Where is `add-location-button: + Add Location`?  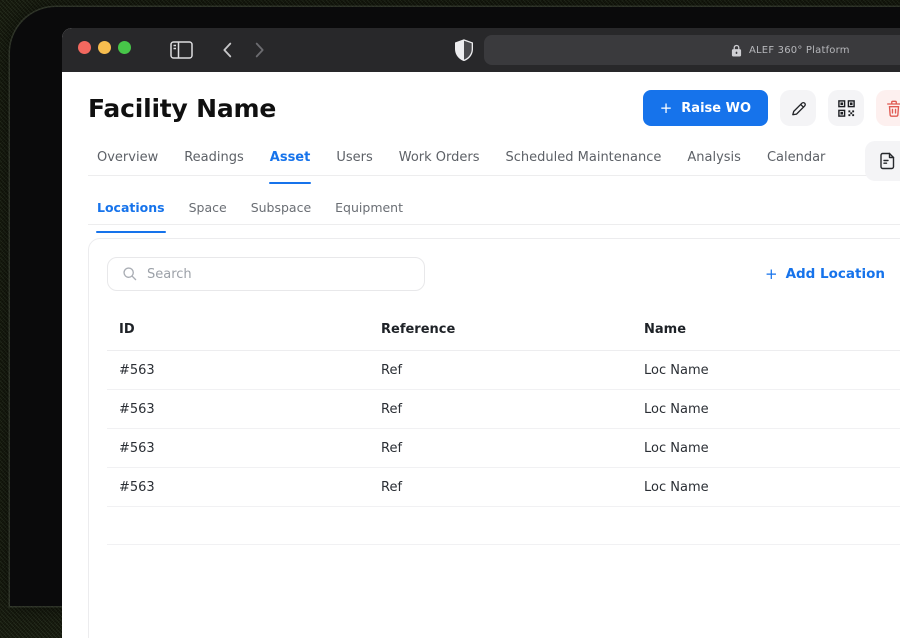 add-location-button: + Add Location is located at coordinates (825, 274).